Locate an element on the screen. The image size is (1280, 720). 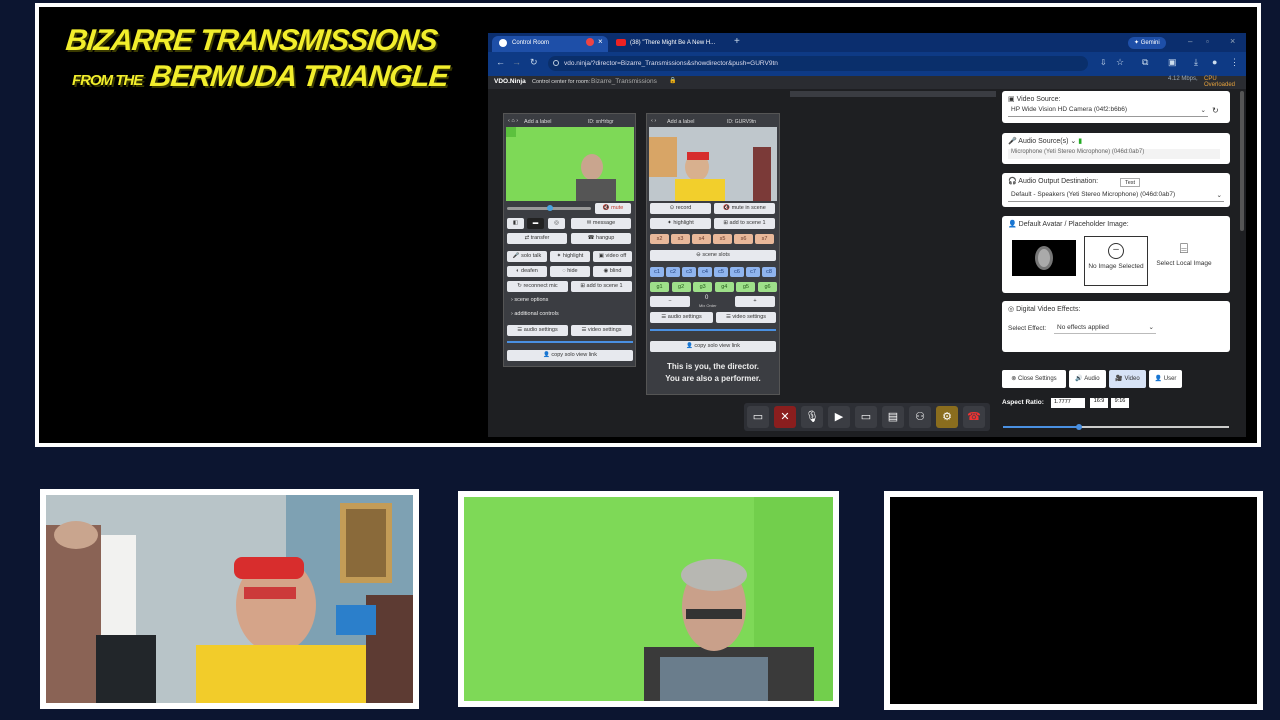
close-tab-icon: × is located at coordinates (600, 41).